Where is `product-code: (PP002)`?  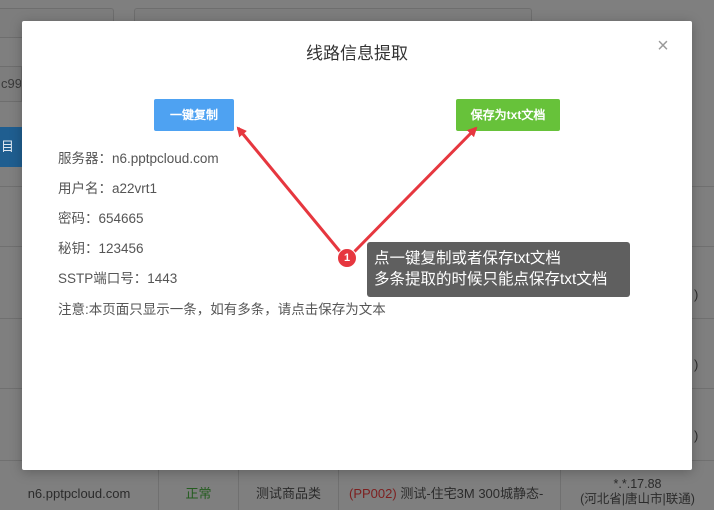 product-code: (PP002) is located at coordinates (373, 493).